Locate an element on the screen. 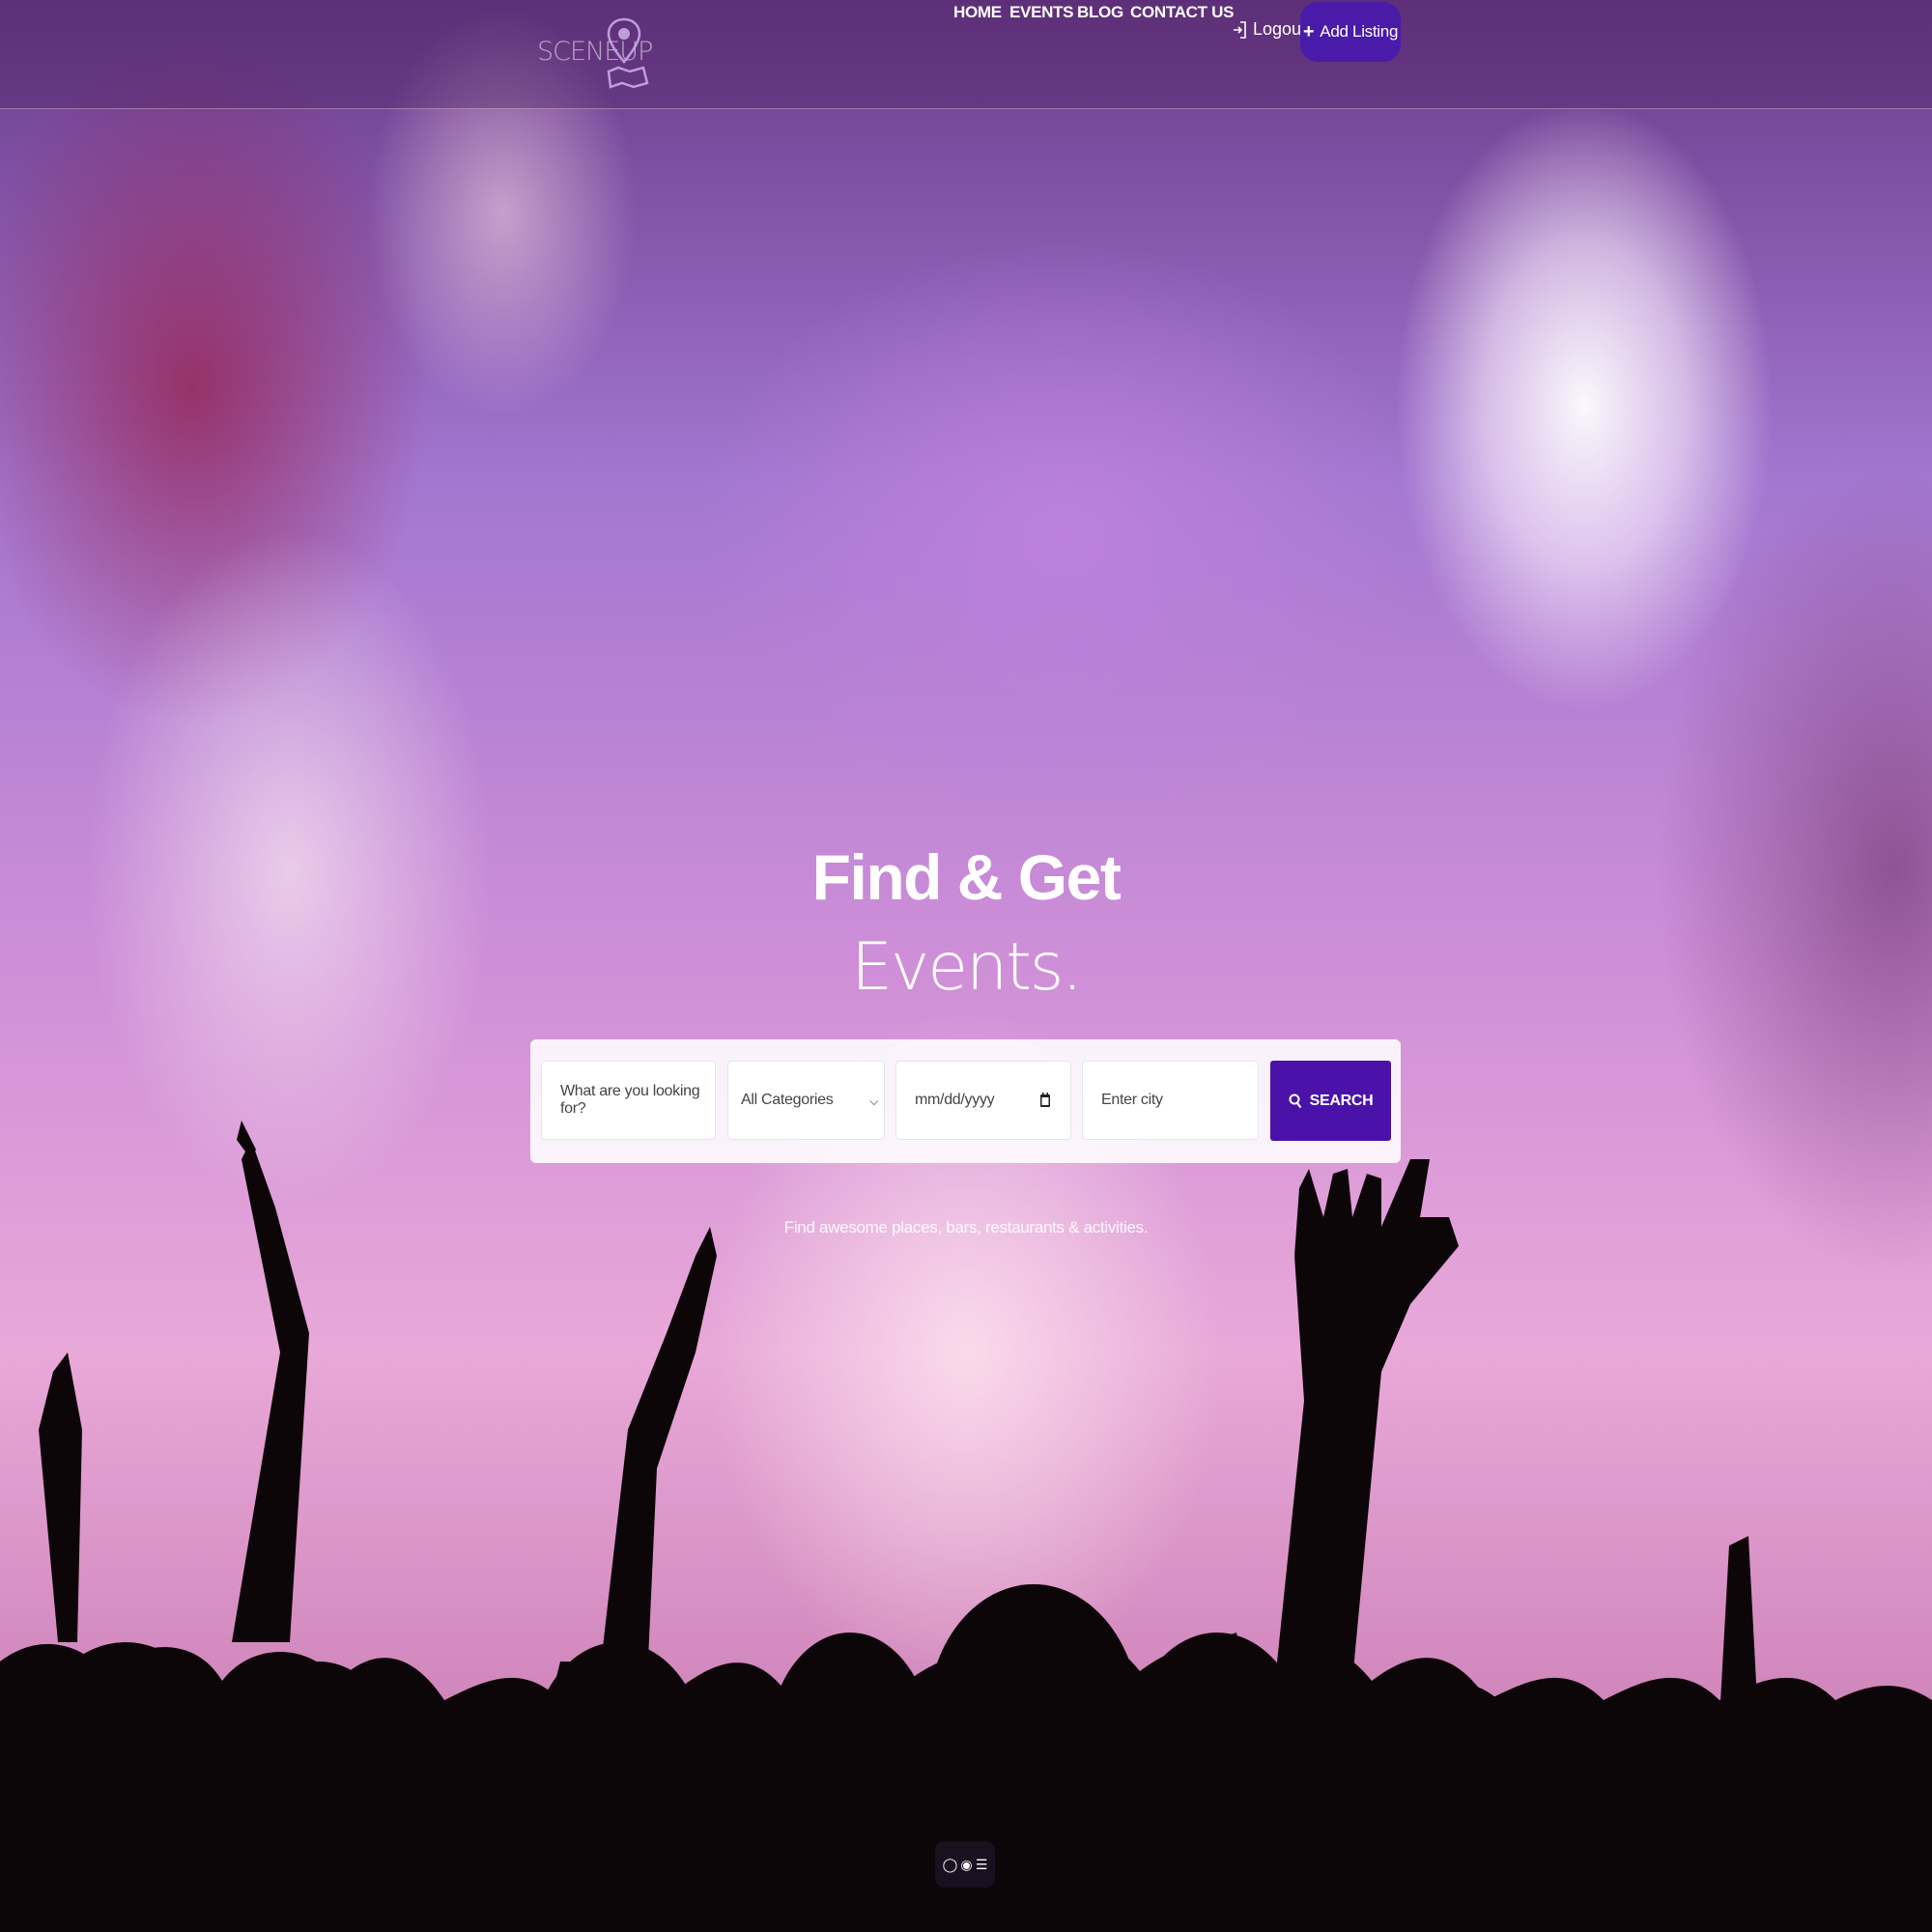 The width and height of the screenshot is (1932, 1932). search-button-label: SEARCH is located at coordinates (1341, 1100).